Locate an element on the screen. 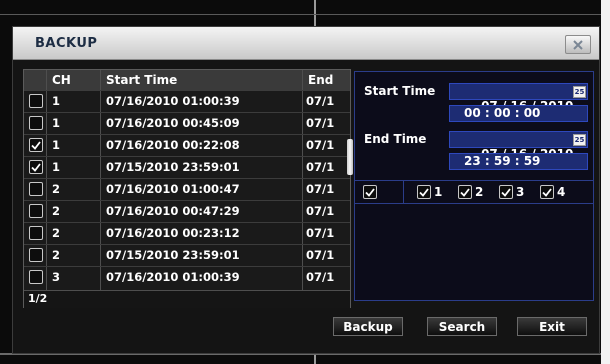 This screenshot has height=364, width=610. background-divider-top is located at coordinates (305, 14).